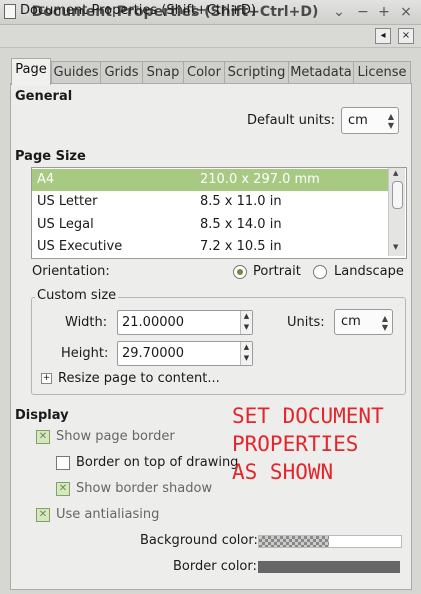  What do you see at coordinates (295, 444) in the screenshot?
I see `annotation-line-2: PROPERTIES` at bounding box center [295, 444].